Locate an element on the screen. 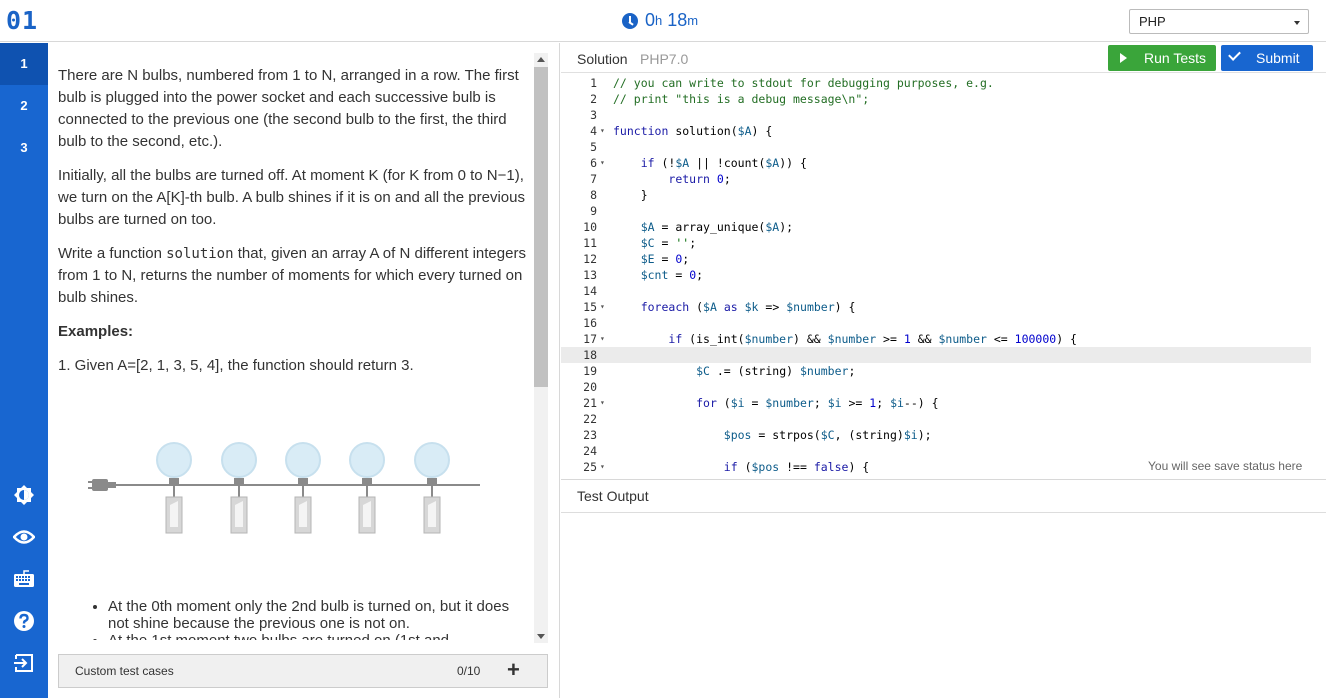 This screenshot has width=1326, height=698. code-line: 24 is located at coordinates (936, 451).